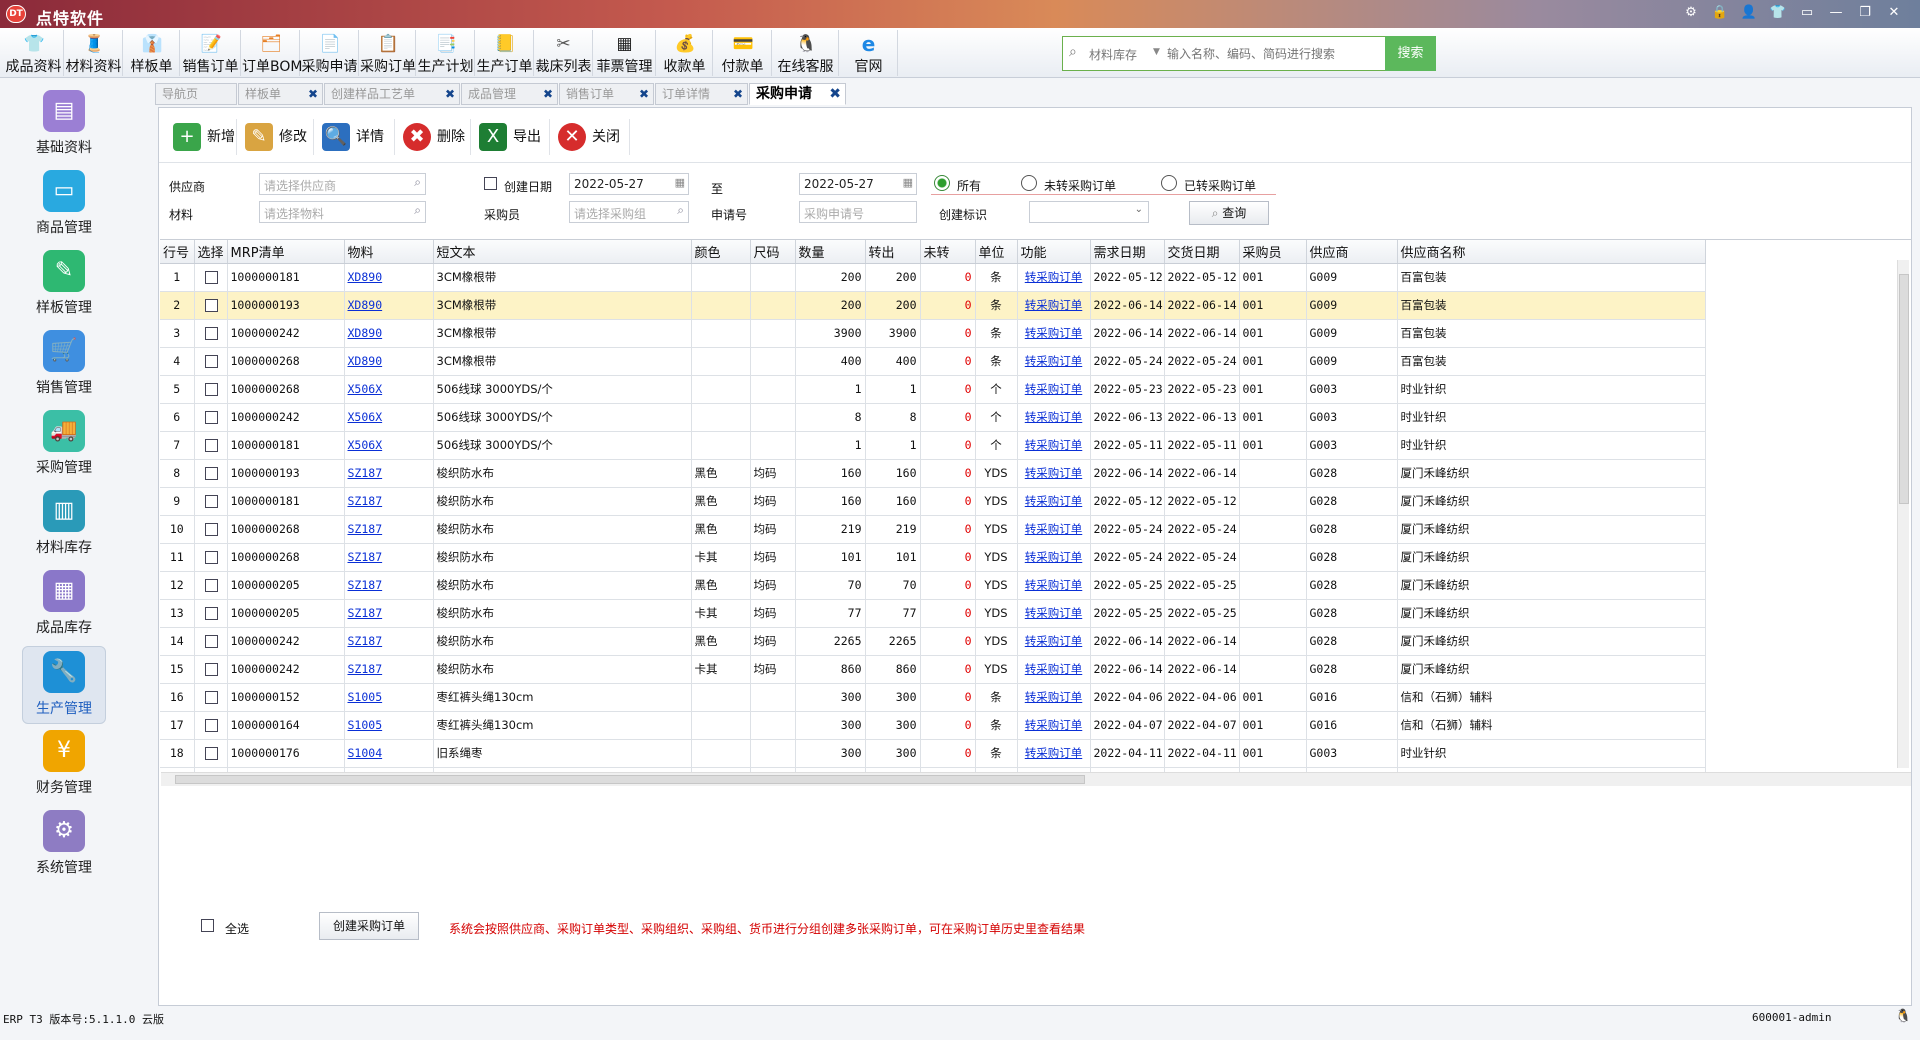 The width and height of the screenshot is (1920, 1040). What do you see at coordinates (64, 845) in the screenshot?
I see `sidebar-item-10: ⚙ 系统管理` at bounding box center [64, 845].